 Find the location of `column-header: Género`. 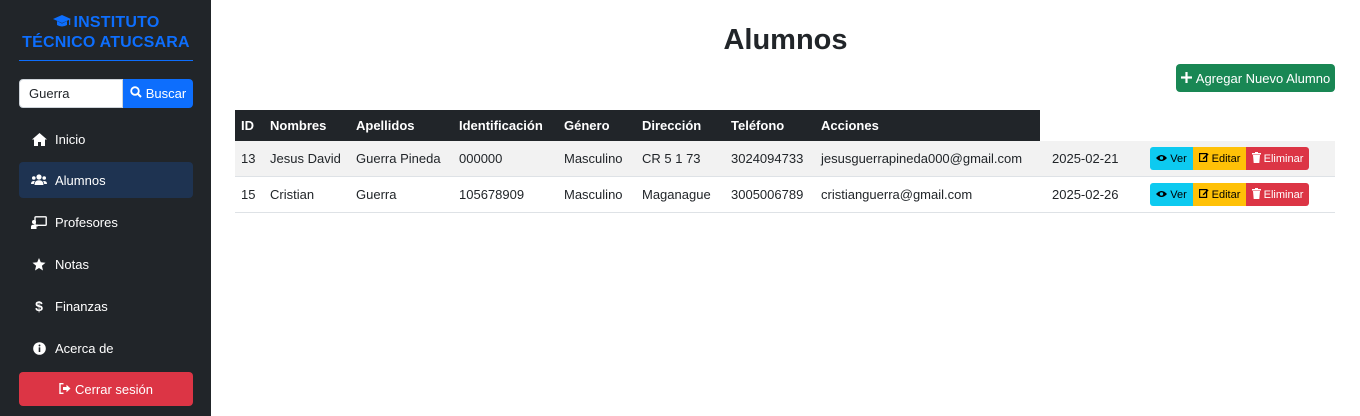

column-header: Género is located at coordinates (597, 125).